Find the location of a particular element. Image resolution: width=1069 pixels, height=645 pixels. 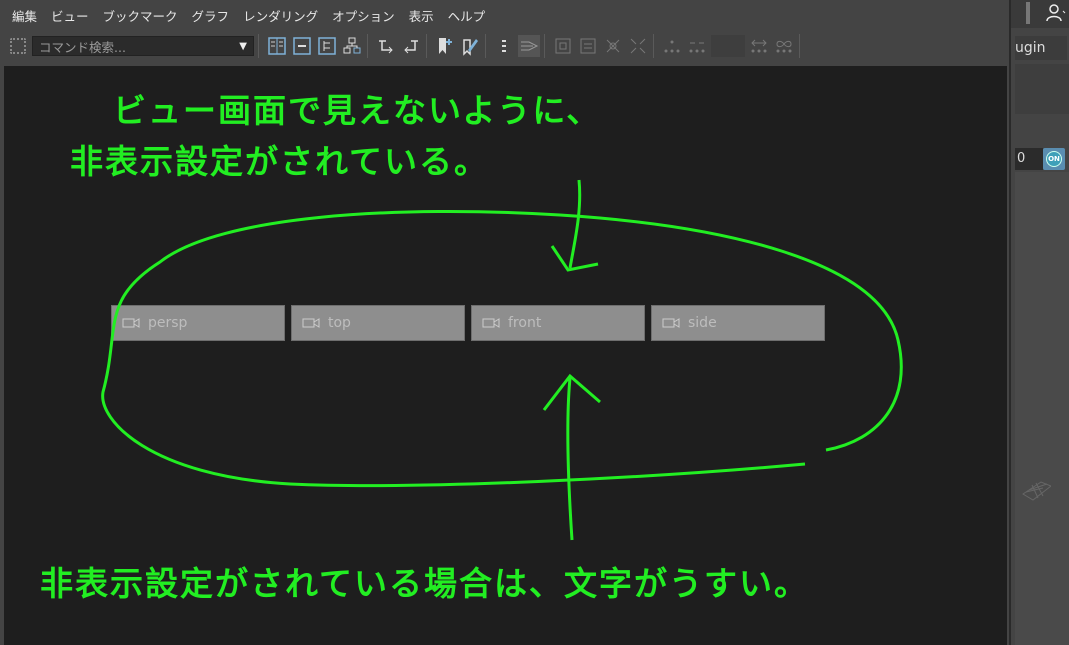

on-toggle-button: ON is located at coordinates (1054, 159).